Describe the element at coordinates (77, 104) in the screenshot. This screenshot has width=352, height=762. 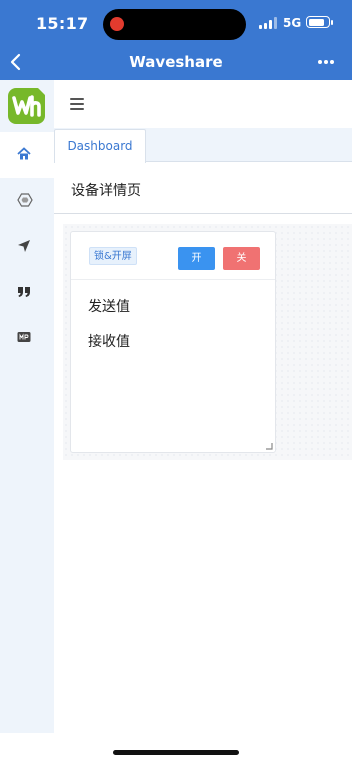
I see `hamburger-menu-icon` at that location.